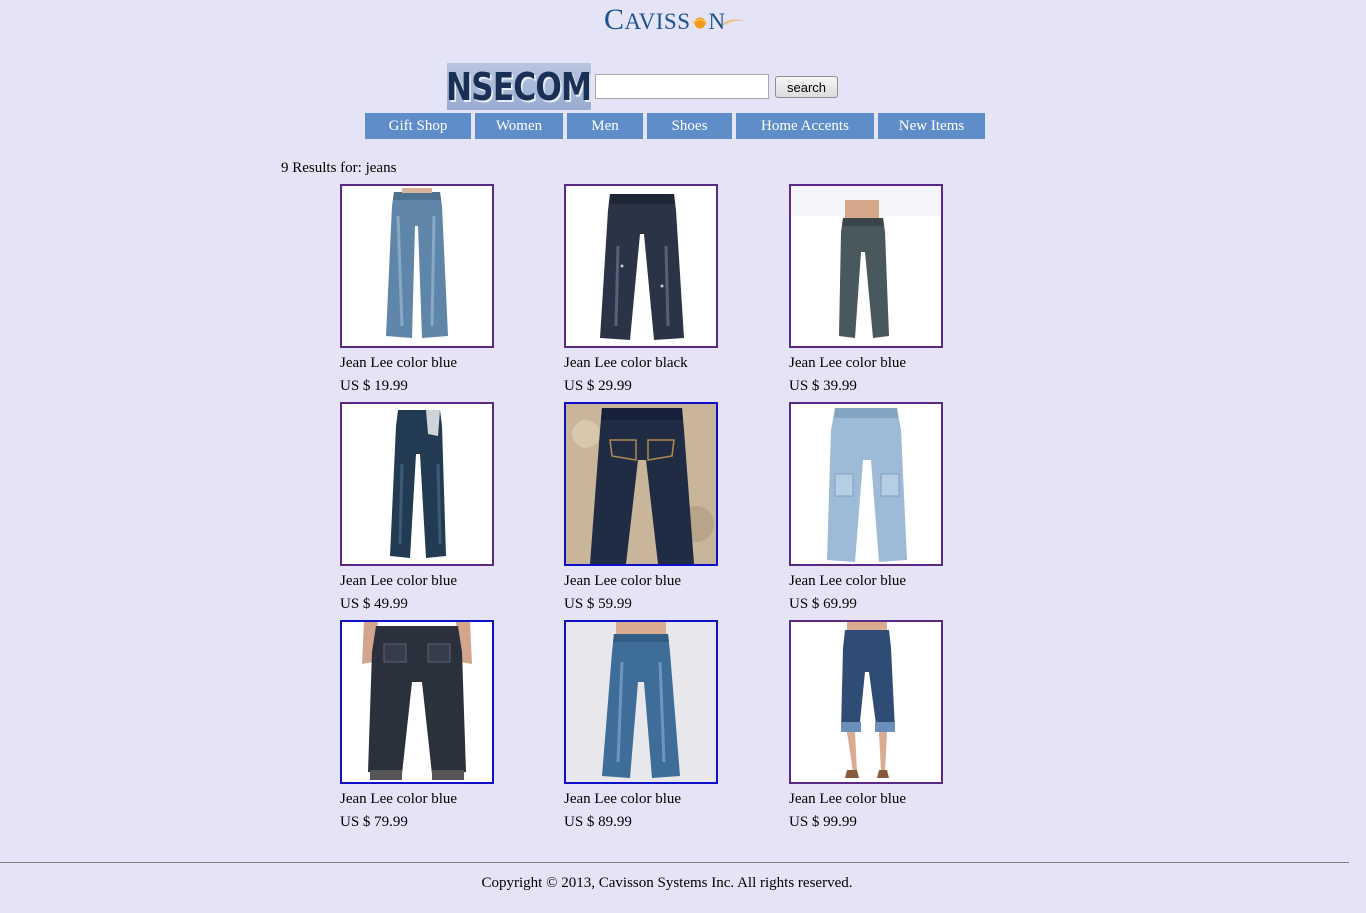  What do you see at coordinates (418, 126) in the screenshot?
I see `nav-gift-shop: Gift Shop` at bounding box center [418, 126].